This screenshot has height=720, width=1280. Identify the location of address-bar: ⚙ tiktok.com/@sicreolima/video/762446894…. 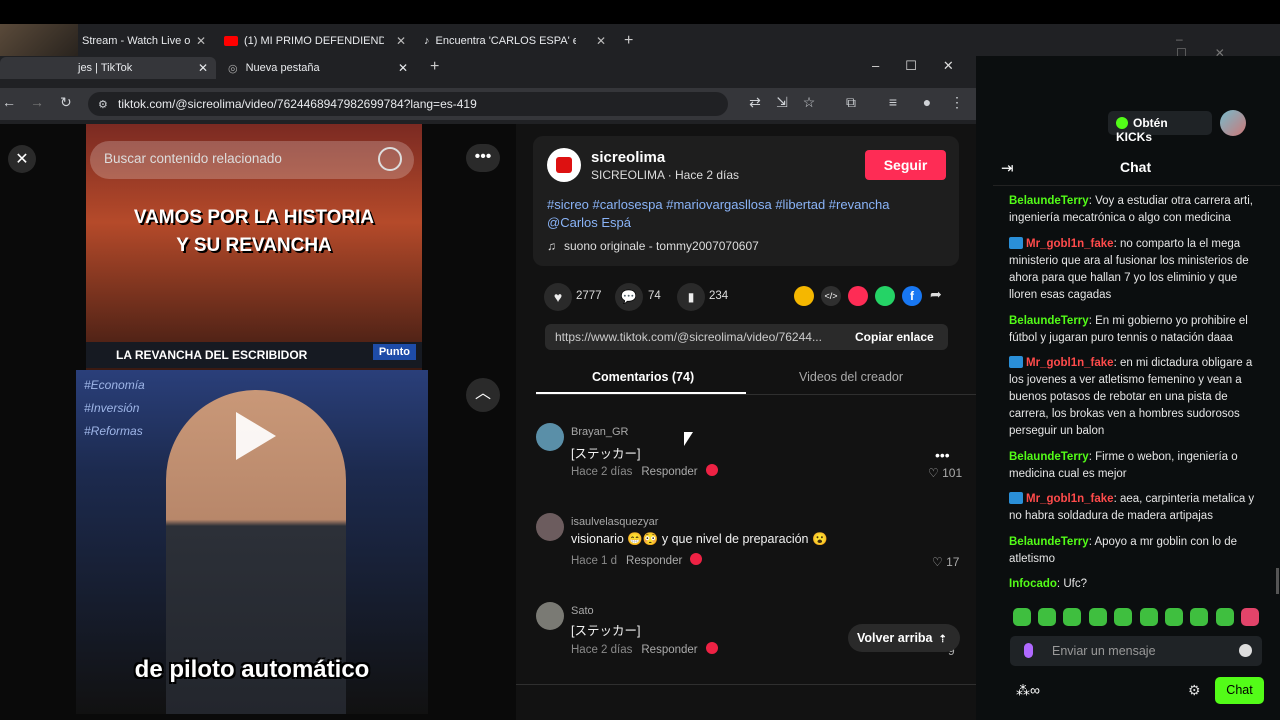
(408, 104).